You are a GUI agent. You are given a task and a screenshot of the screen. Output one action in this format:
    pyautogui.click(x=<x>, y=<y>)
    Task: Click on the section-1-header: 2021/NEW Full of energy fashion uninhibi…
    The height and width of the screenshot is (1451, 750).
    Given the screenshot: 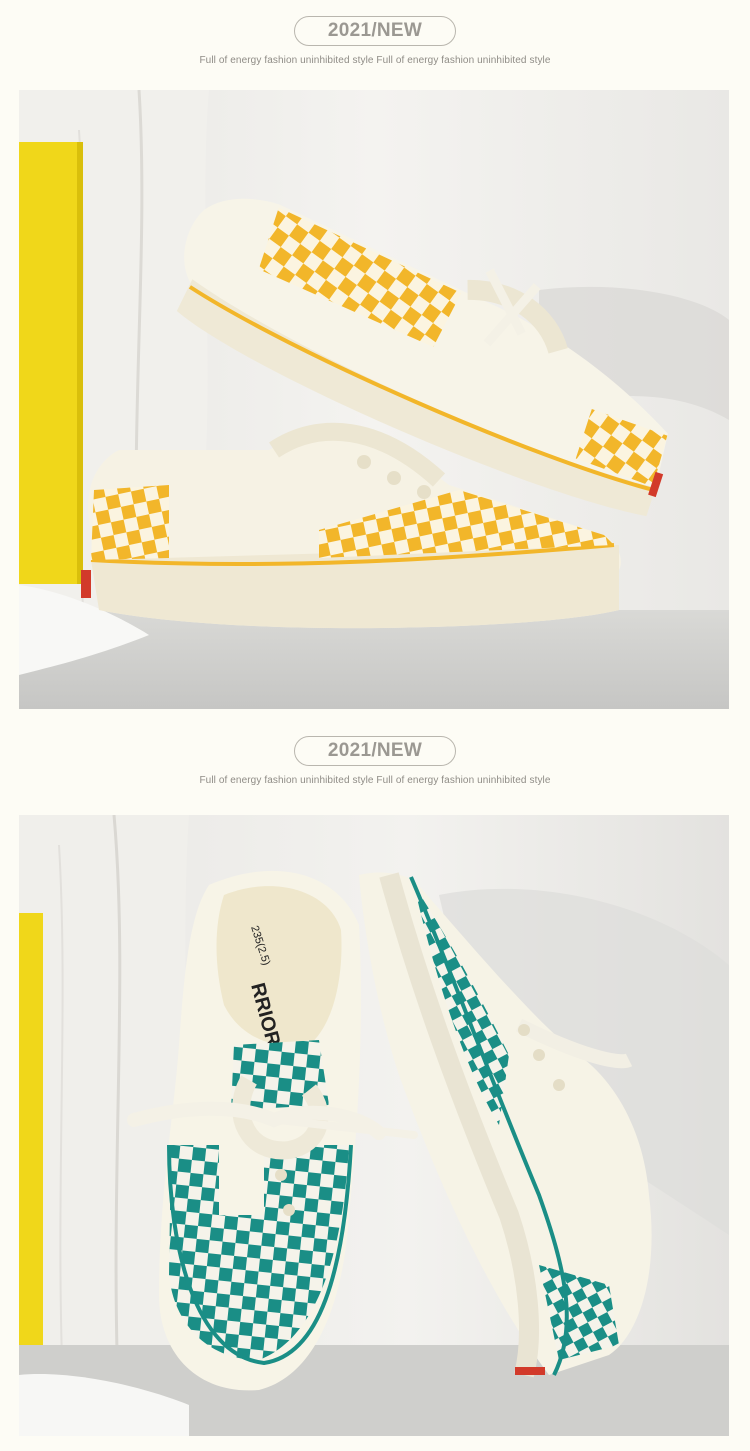 What is the action you would take?
    pyautogui.click(x=375, y=41)
    